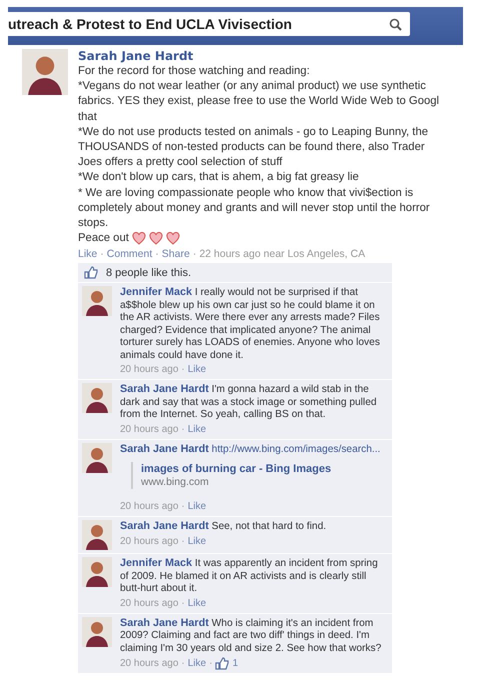 Image resolution: width=477 pixels, height=693 pixels. What do you see at coordinates (395, 24) in the screenshot?
I see `search-icon` at bounding box center [395, 24].